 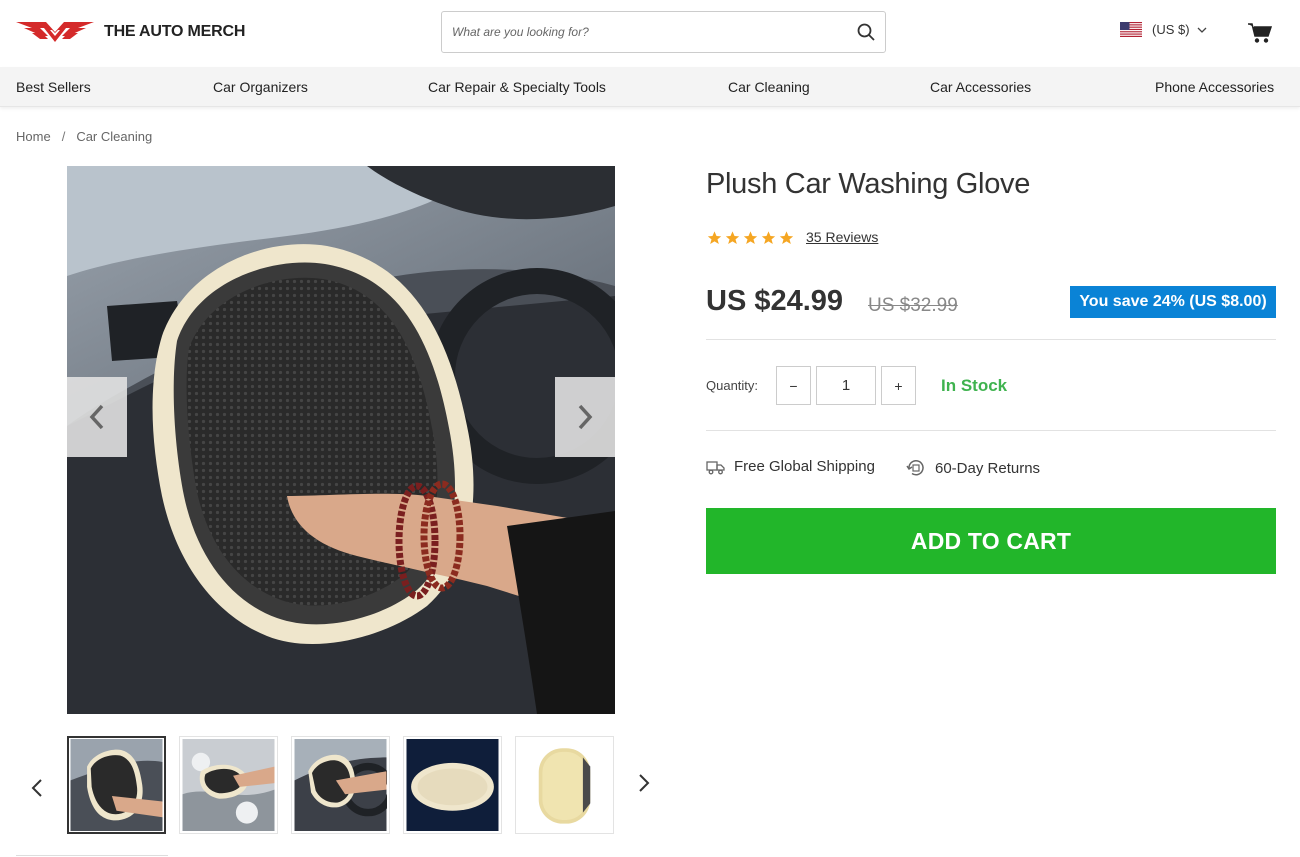 I want to click on reviews-link: 35 Reviews, so click(x=842, y=237).